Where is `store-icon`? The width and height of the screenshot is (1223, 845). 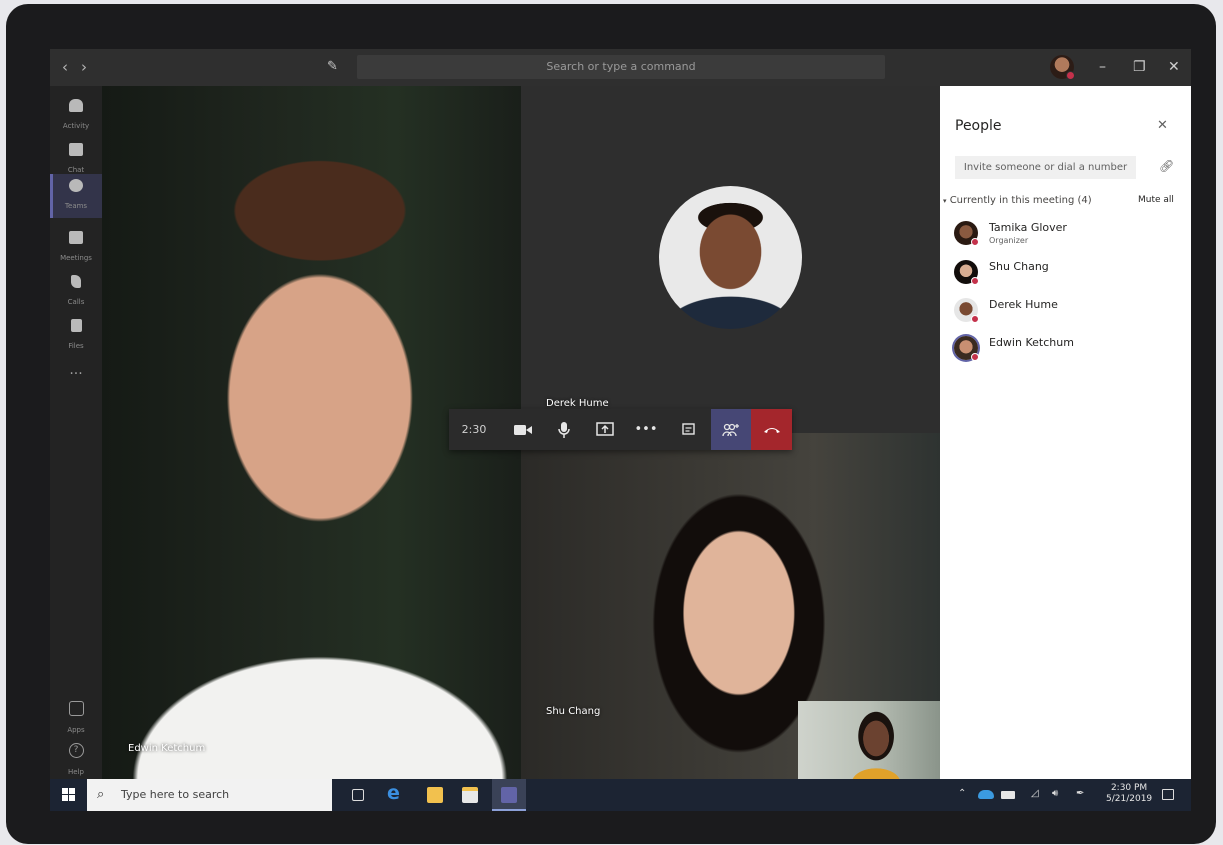
store-icon is located at coordinates (470, 795).